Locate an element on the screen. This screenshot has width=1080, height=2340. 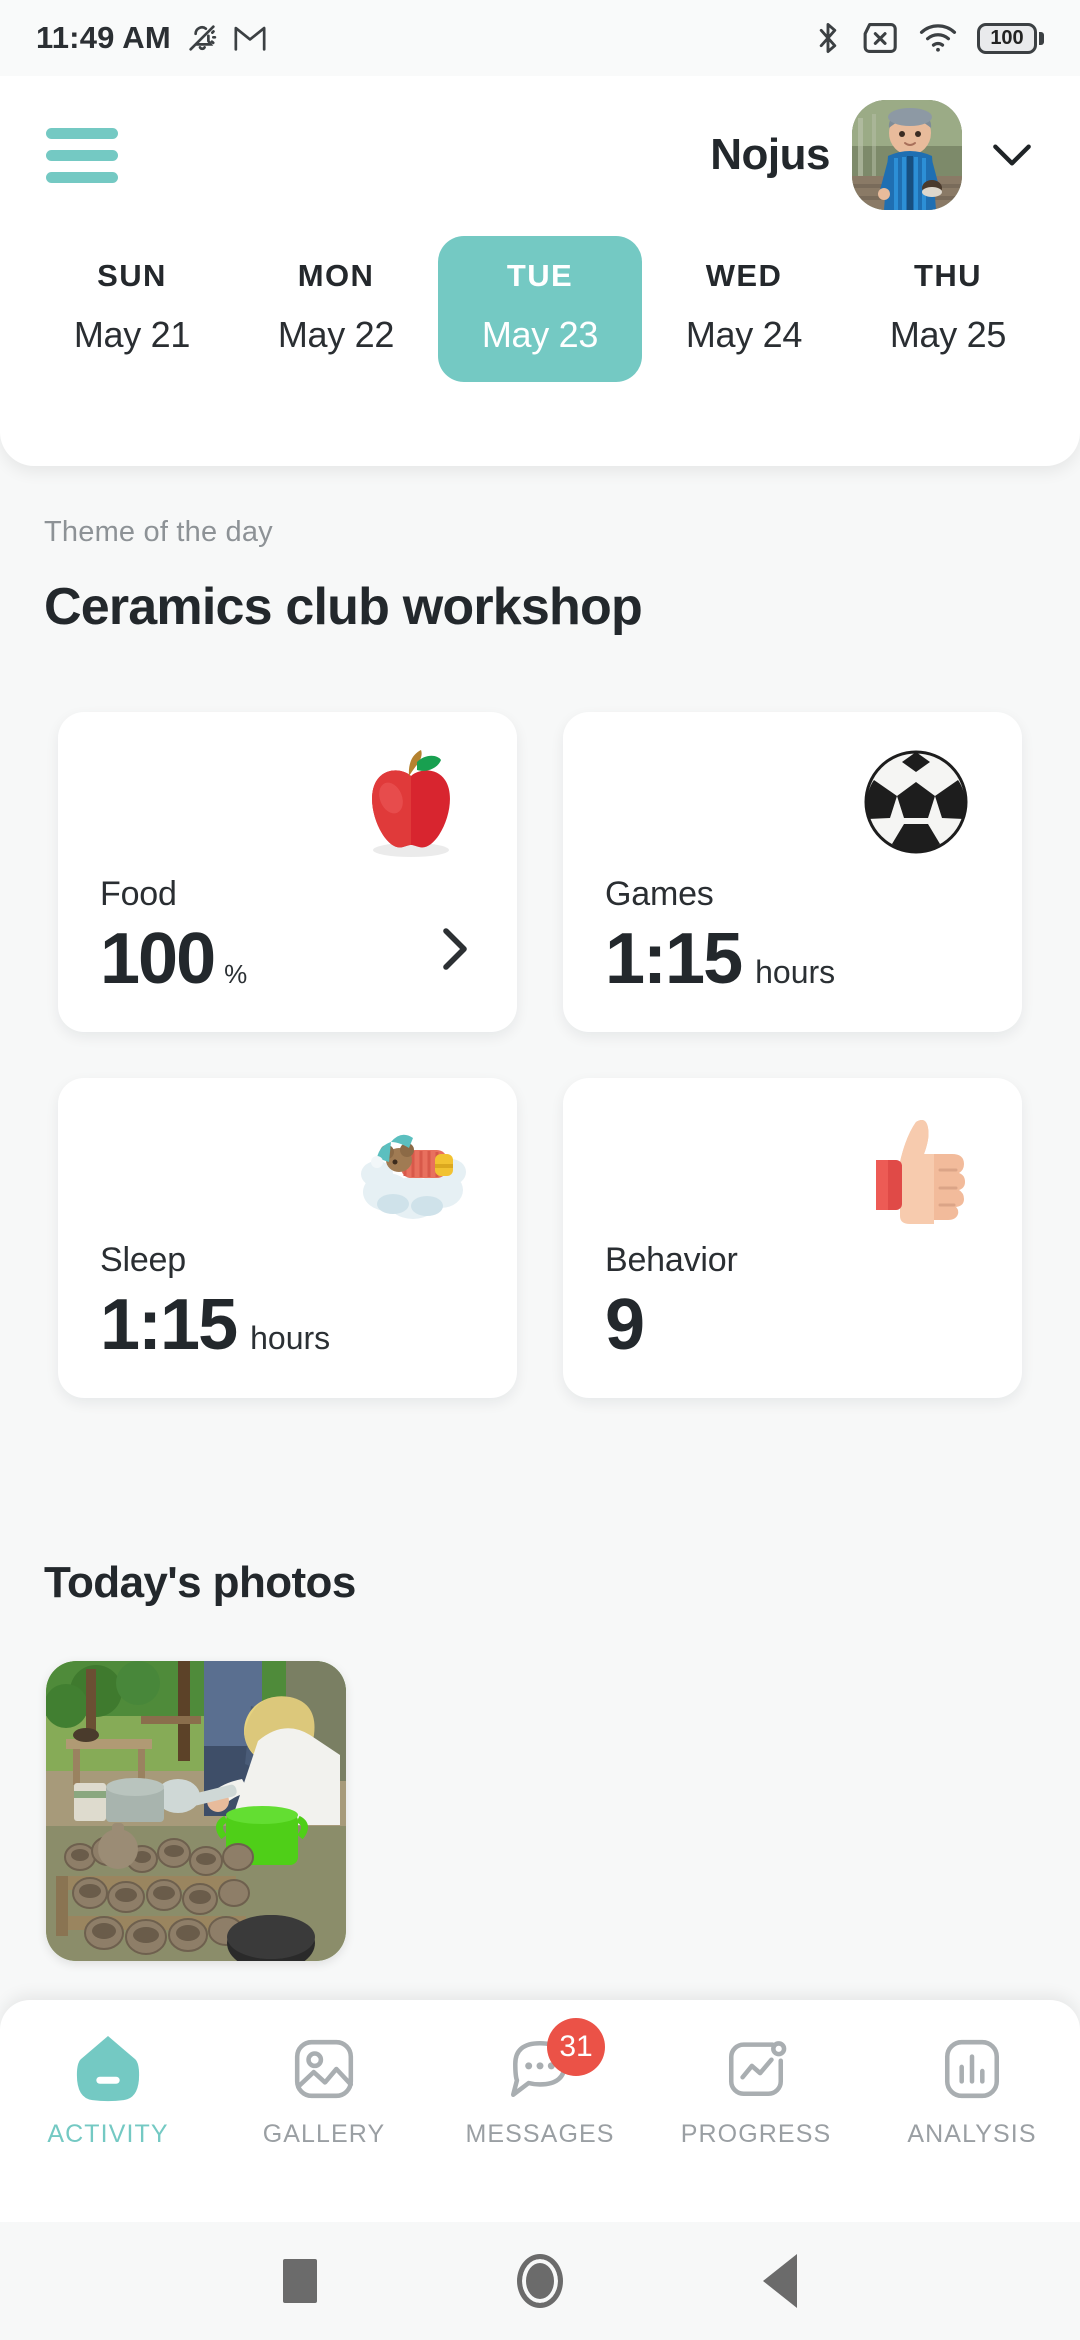
nav-item-messages: 31 MESSAGES is located at coordinates (540, 2083).